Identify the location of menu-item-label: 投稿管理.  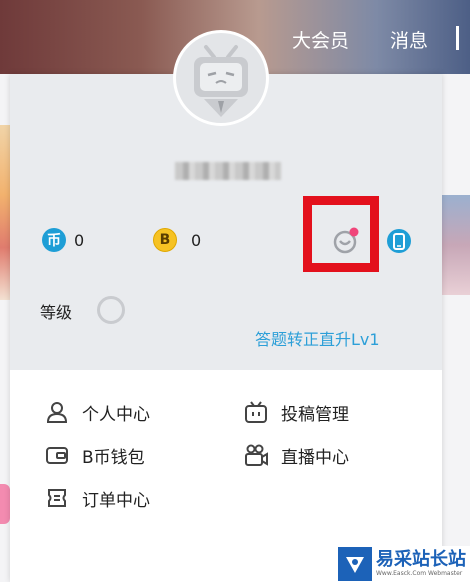
(315, 414).